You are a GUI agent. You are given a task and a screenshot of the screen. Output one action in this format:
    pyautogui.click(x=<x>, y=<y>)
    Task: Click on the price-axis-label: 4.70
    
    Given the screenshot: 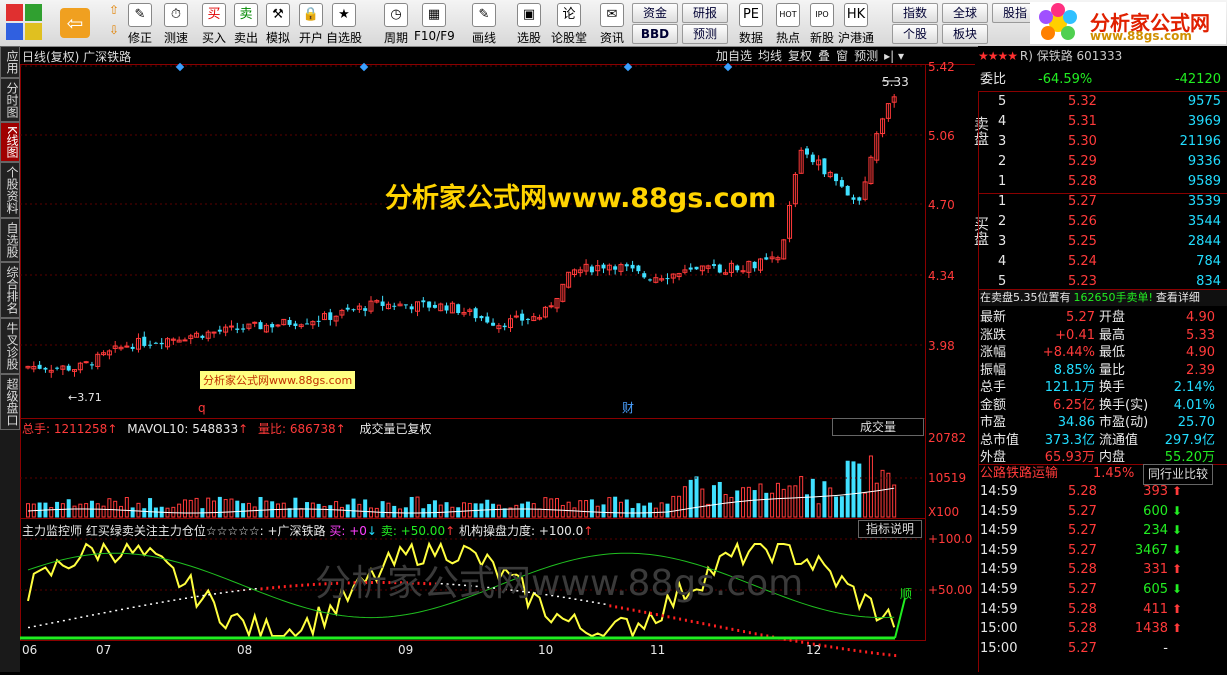 What is the action you would take?
    pyautogui.click(x=941, y=205)
    